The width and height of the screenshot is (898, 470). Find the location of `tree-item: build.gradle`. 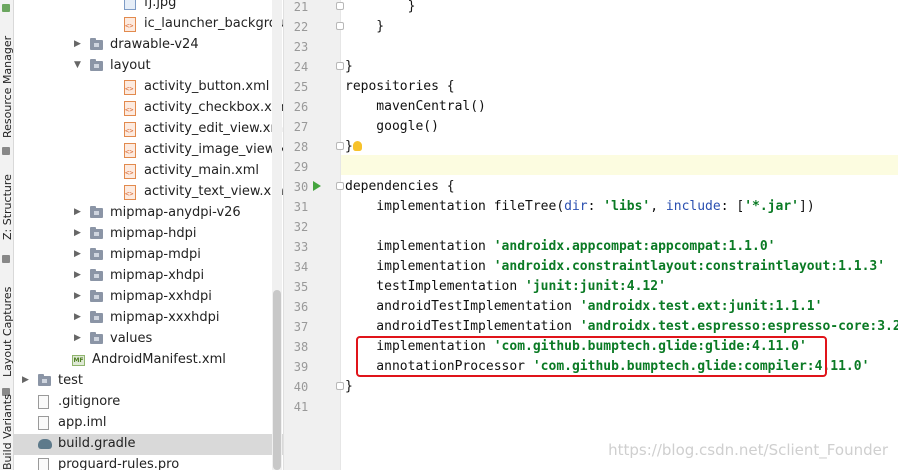

tree-item: build.gradle is located at coordinates (148, 444).